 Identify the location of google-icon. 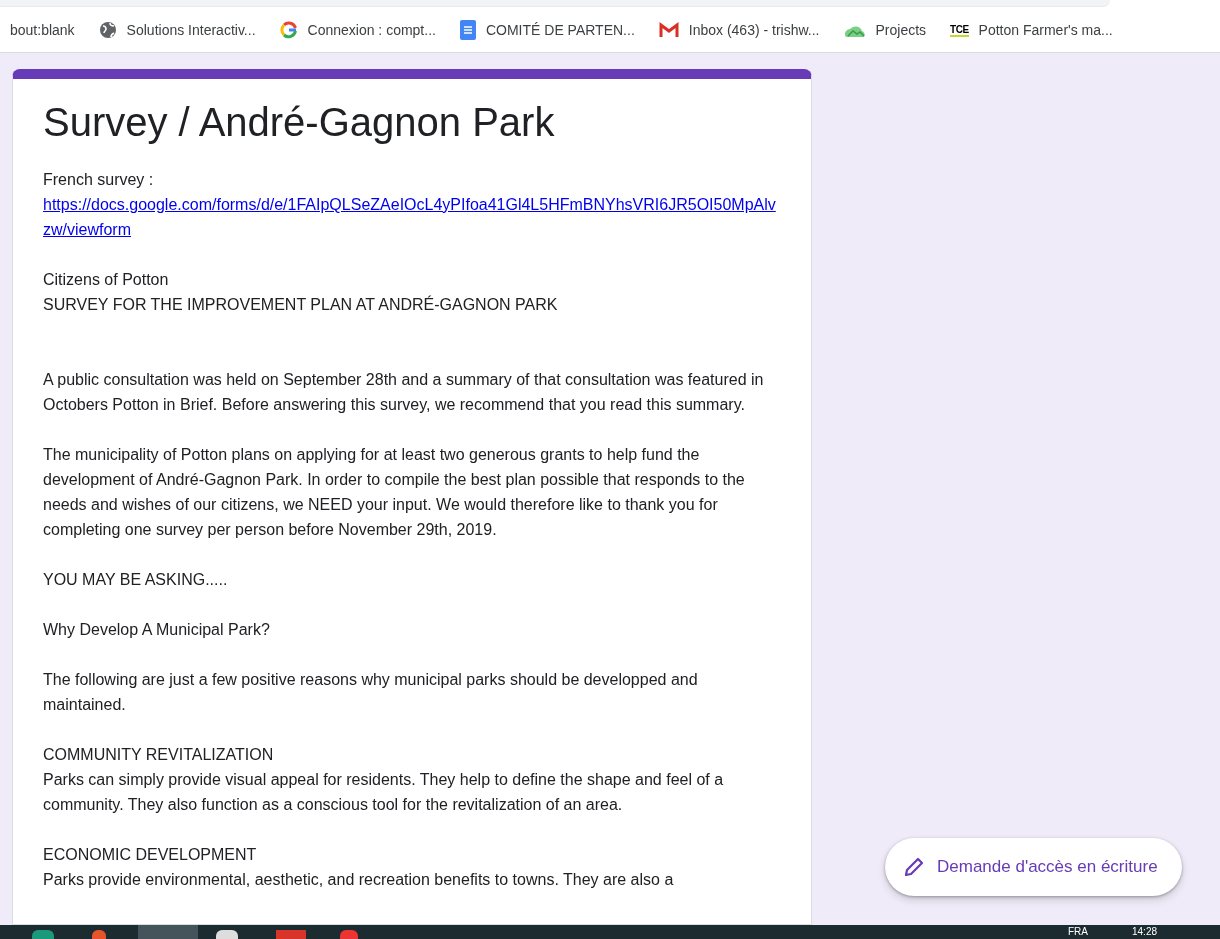
(288, 30).